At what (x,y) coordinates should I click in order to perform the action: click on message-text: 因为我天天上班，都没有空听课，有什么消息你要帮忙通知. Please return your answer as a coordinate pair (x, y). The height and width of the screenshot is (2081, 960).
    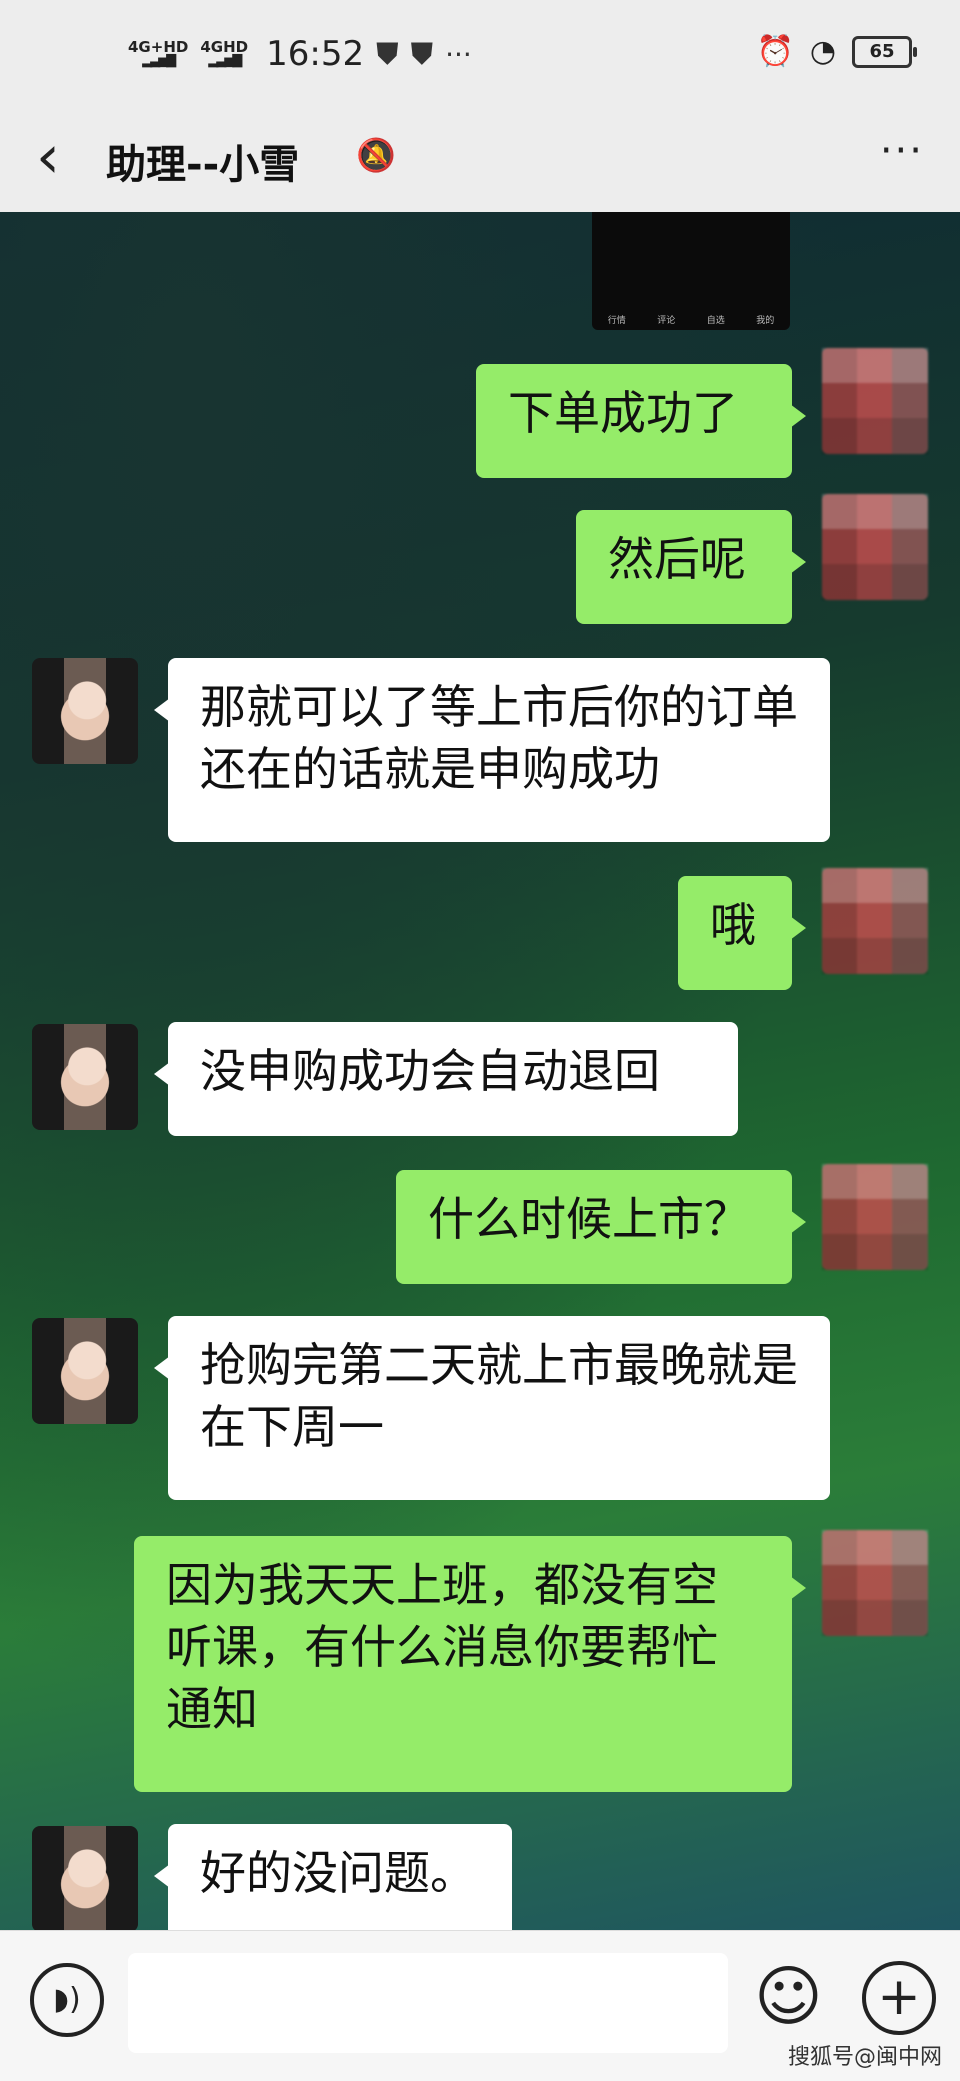
    Looking at the image, I should click on (442, 1647).